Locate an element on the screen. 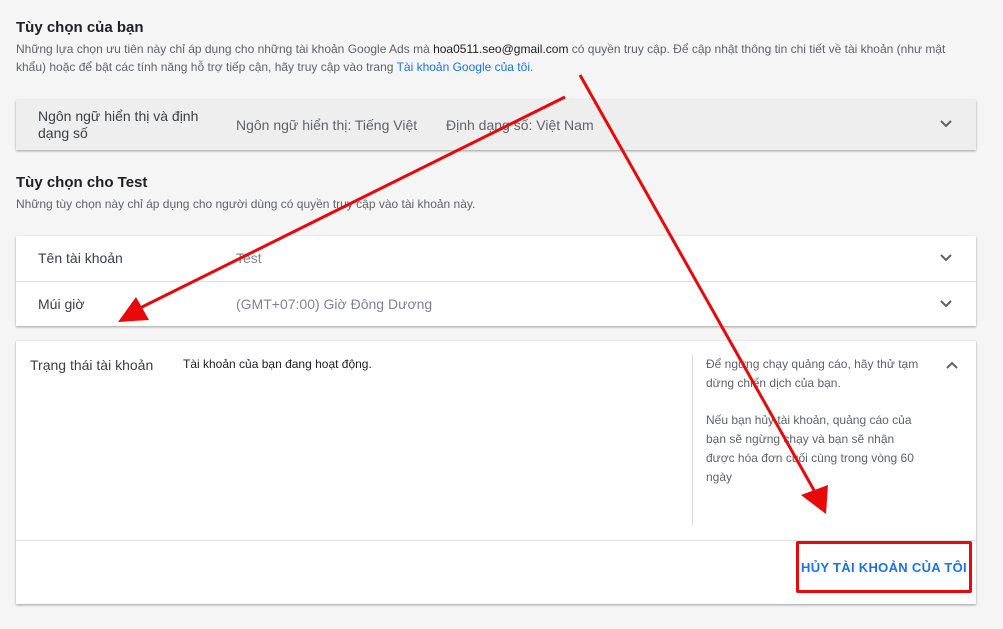 The width and height of the screenshot is (1003, 629). your-options-title: Tùy chọn của bạn is located at coordinates (80, 27).